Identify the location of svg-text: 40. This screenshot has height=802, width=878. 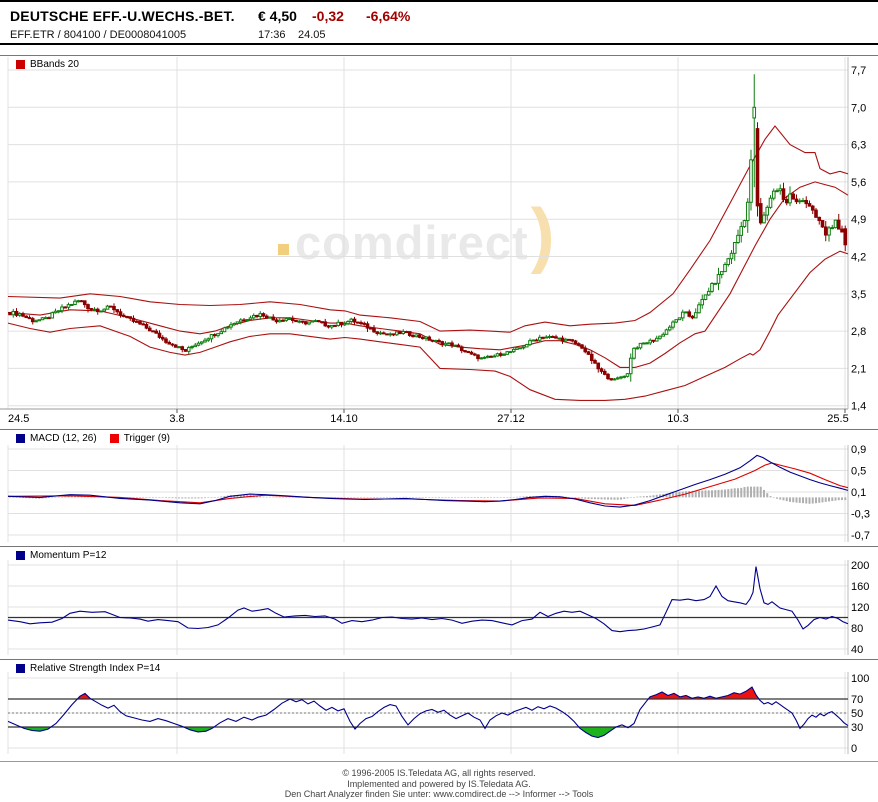
(857, 650).